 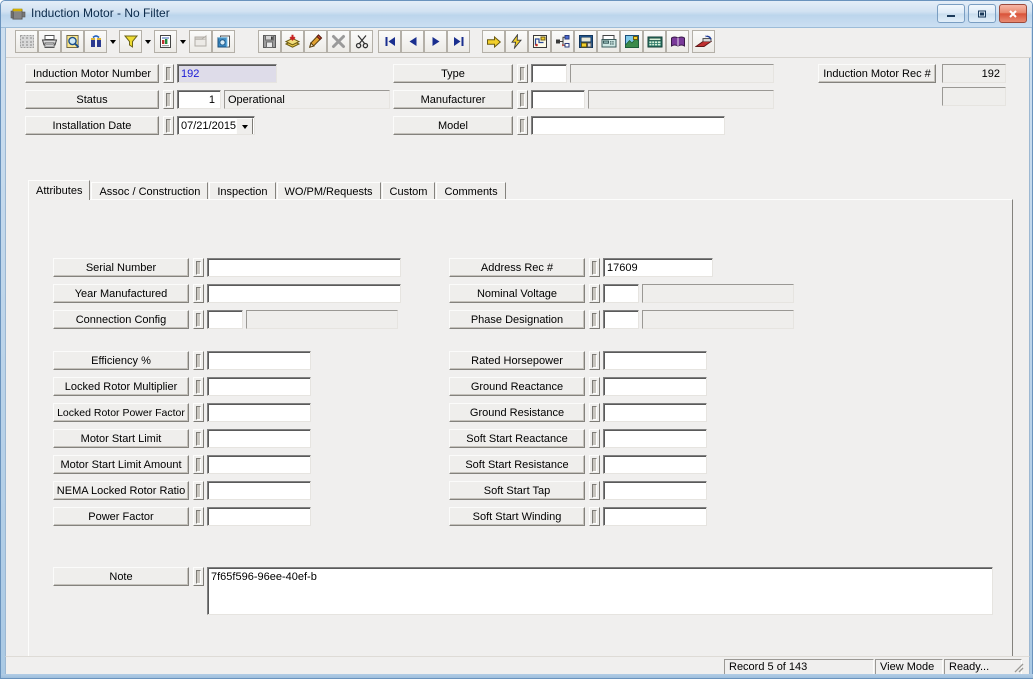 I want to click on next-record-button, so click(x=435, y=41).